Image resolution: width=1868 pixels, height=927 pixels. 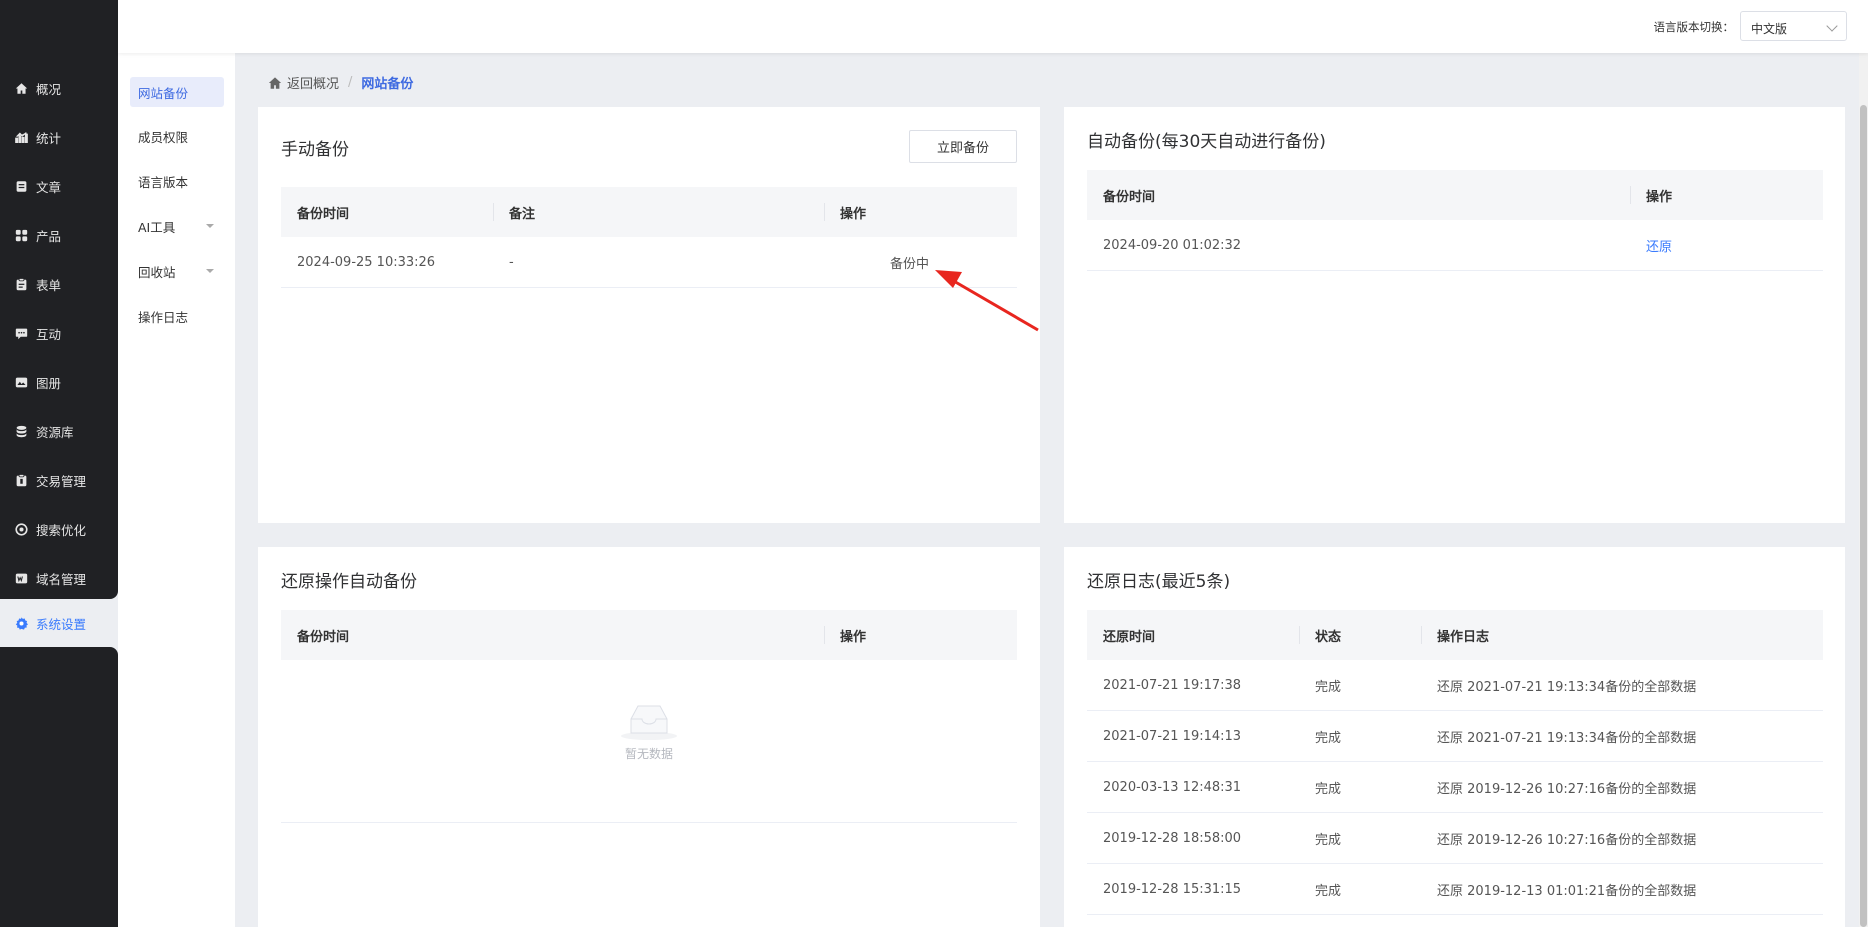 I want to click on subnav-item-label: 网站备份, so click(x=163, y=93).